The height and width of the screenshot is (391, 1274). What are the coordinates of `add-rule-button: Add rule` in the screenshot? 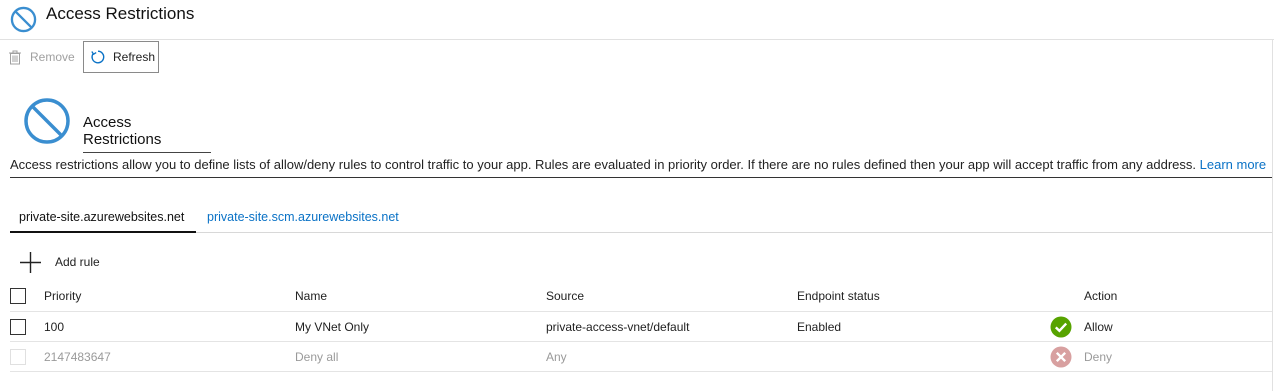 It's located at (59, 262).